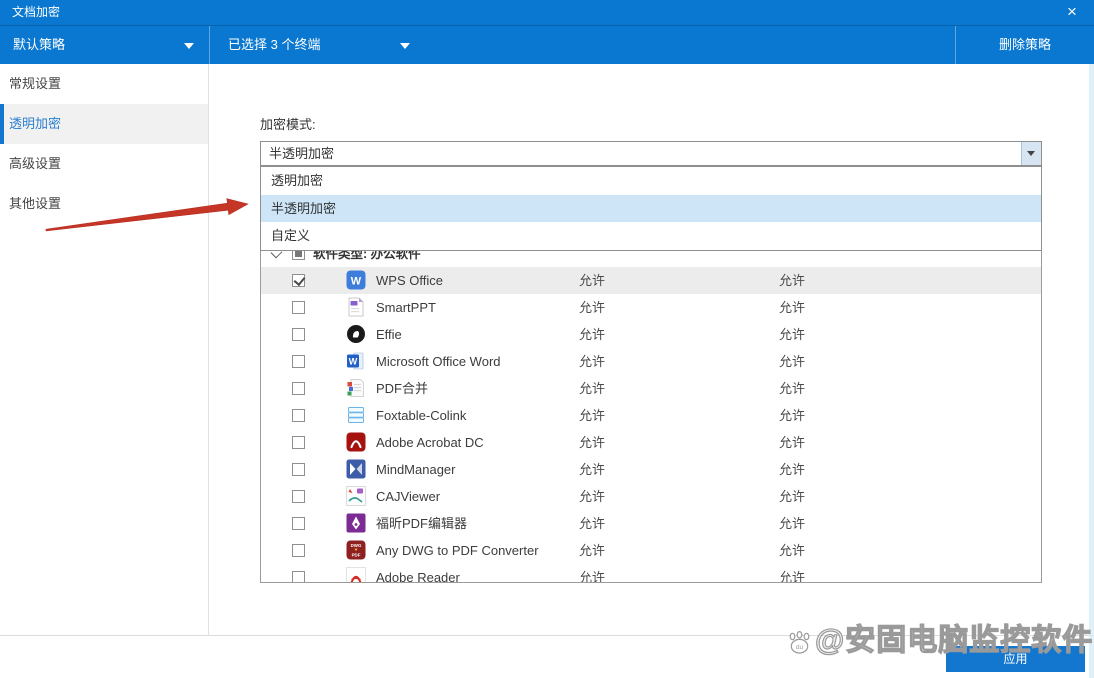 Image resolution: width=1094 pixels, height=678 pixels. What do you see at coordinates (356, 469) in the screenshot?
I see `mindmanager-icon` at bounding box center [356, 469].